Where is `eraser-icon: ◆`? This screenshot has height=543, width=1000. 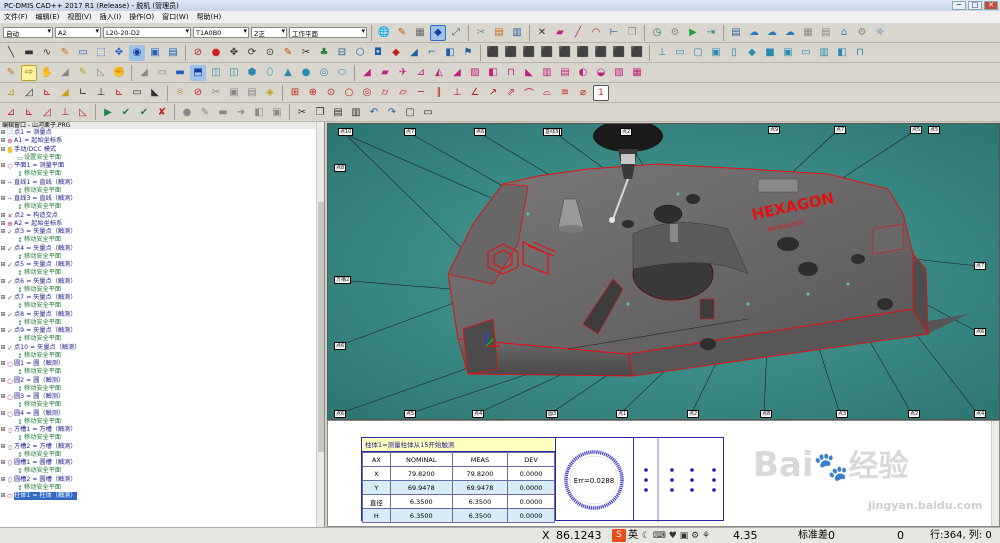 eraser-icon: ◆ is located at coordinates (752, 53).